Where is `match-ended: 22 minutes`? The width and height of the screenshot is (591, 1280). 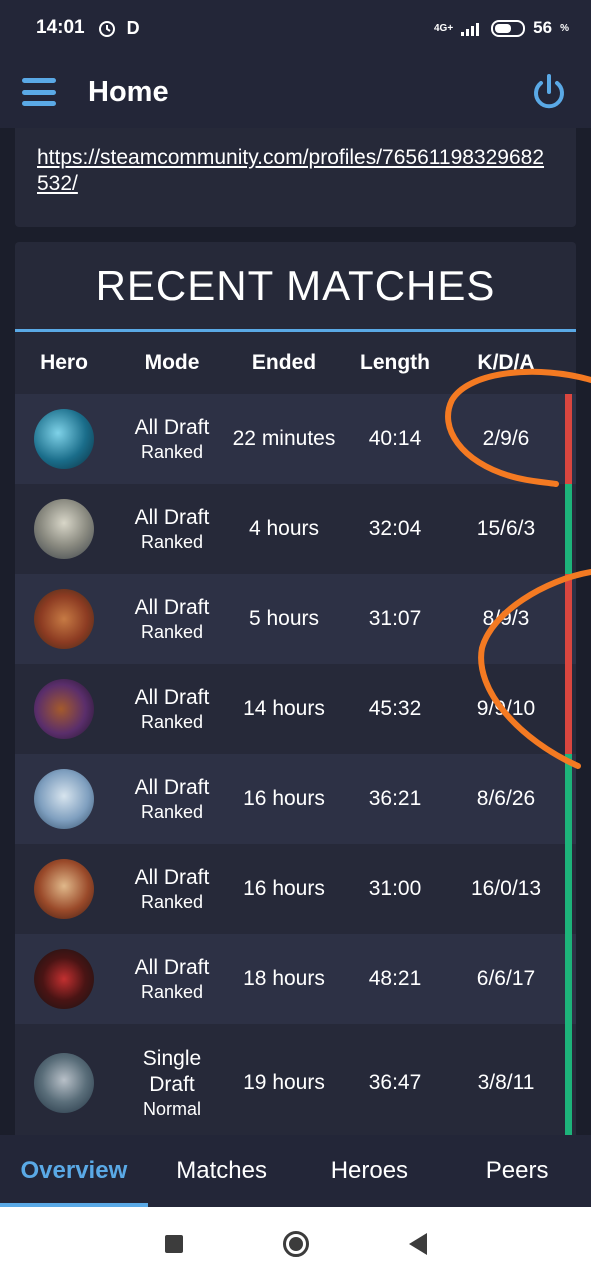 match-ended: 22 minutes is located at coordinates (284, 438).